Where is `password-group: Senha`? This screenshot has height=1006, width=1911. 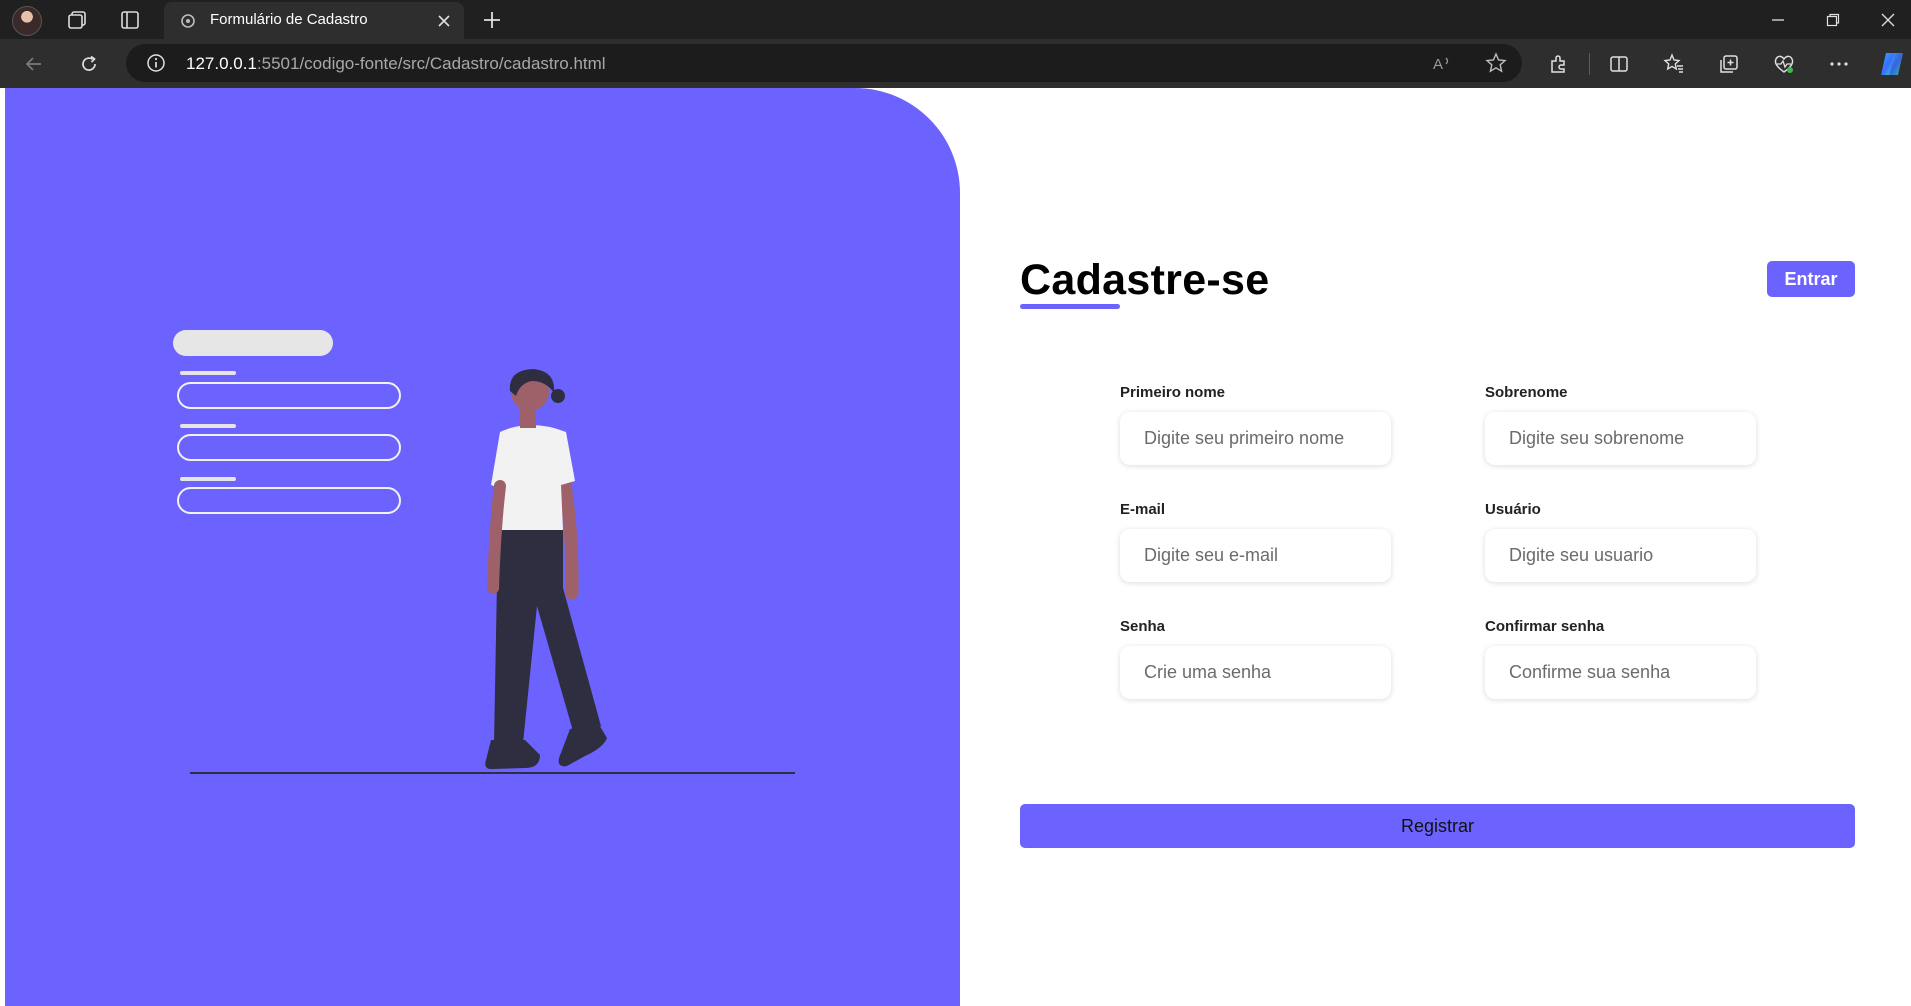
password-group: Senha is located at coordinates (1255, 658).